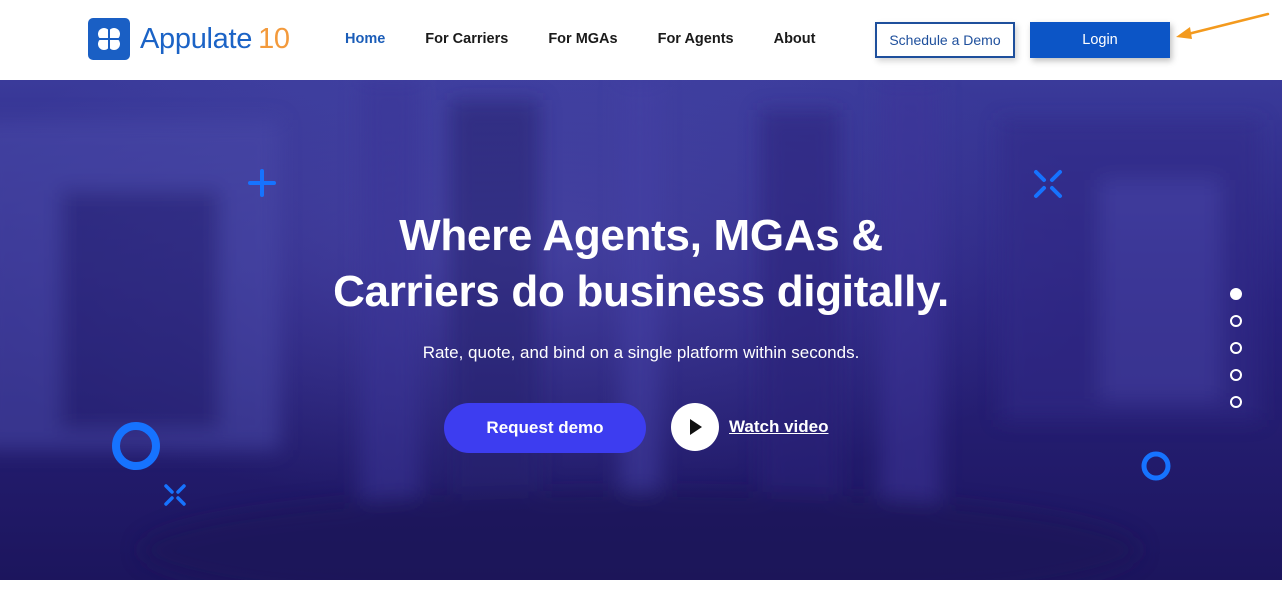 The width and height of the screenshot is (1282, 590). I want to click on clover-logo-icon, so click(109, 39).